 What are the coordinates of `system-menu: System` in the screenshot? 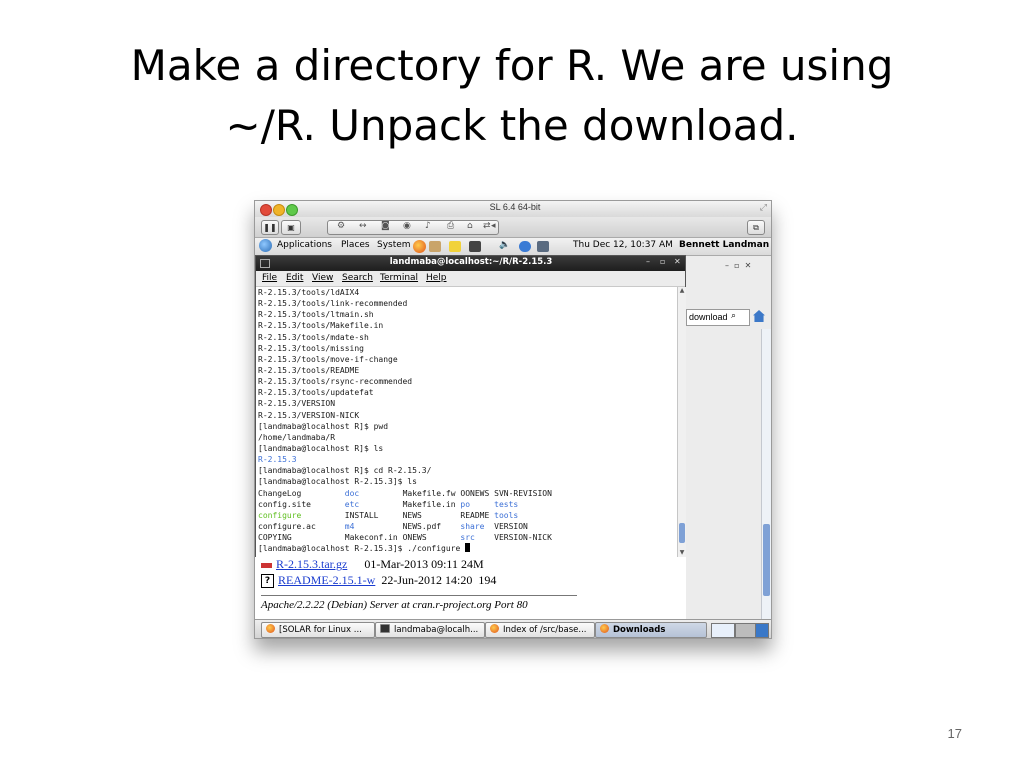 It's located at (394, 245).